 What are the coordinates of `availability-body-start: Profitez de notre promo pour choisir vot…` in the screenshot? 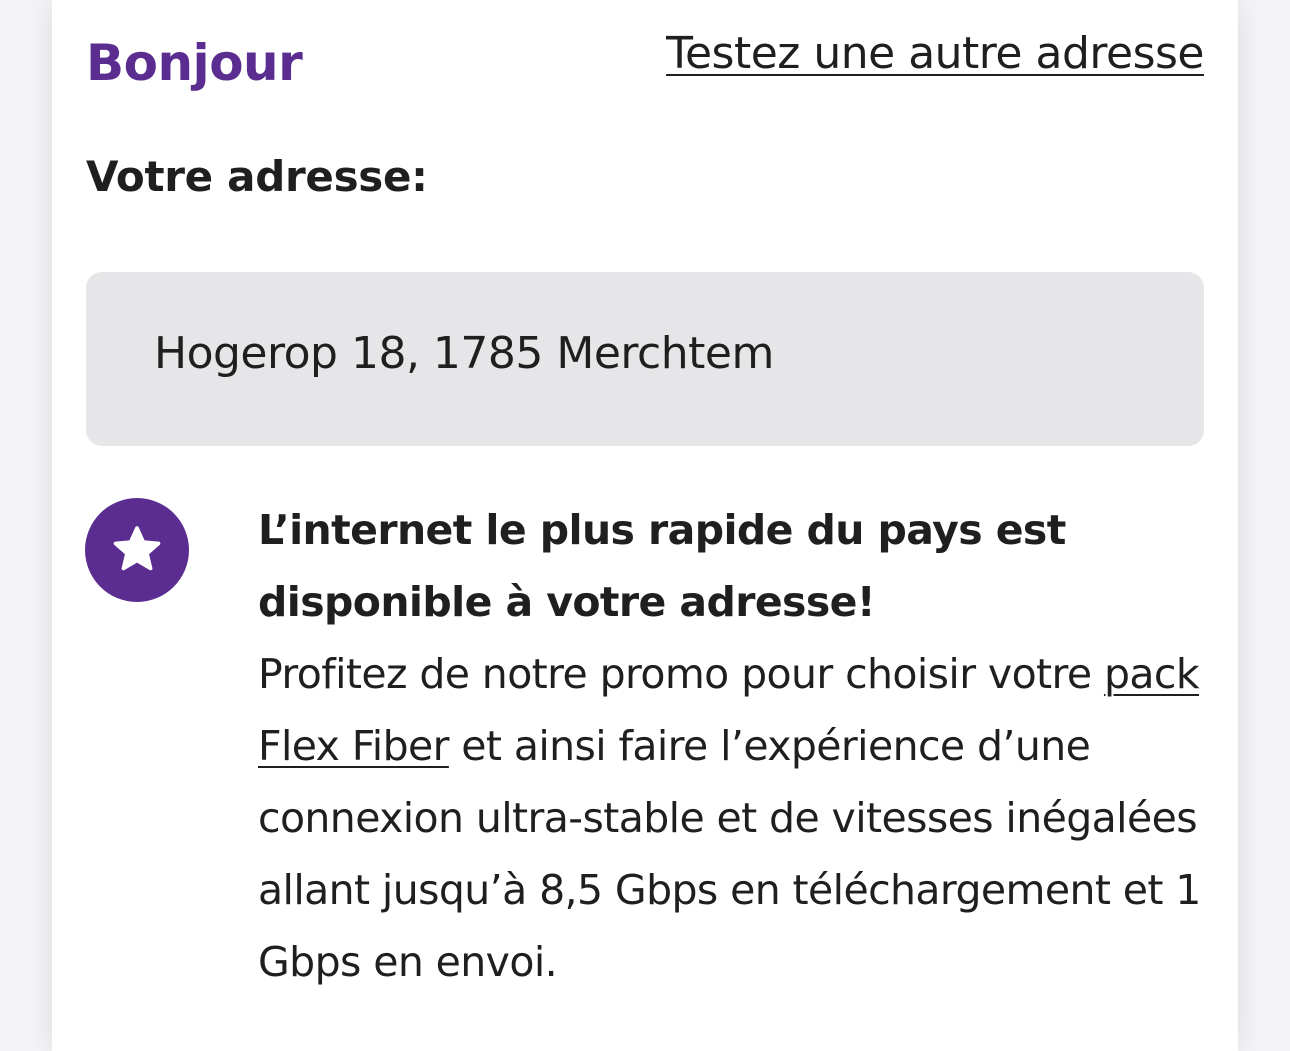 It's located at (681, 674).